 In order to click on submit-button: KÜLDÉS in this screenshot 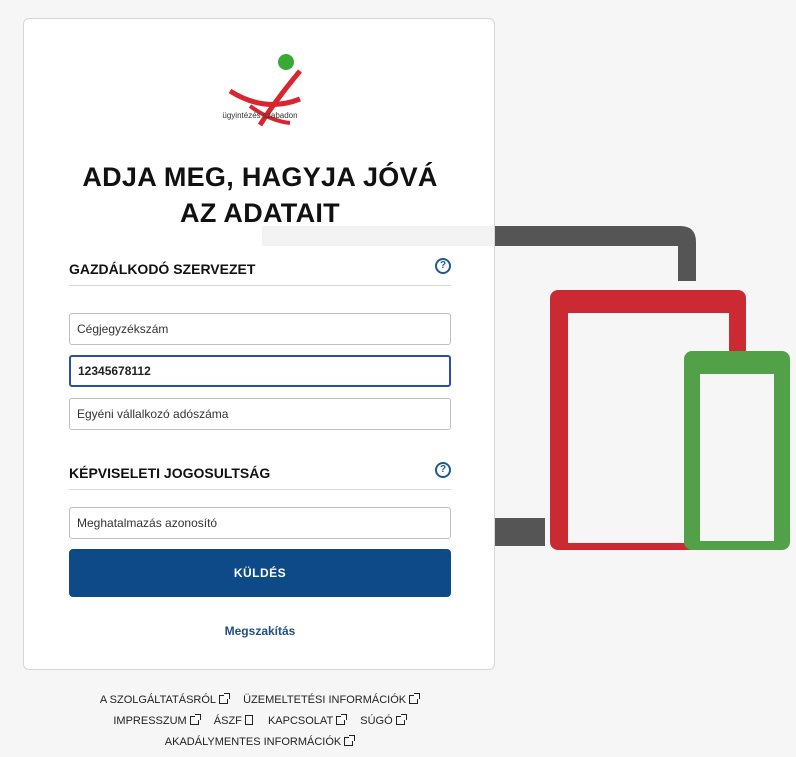, I will do `click(260, 573)`.